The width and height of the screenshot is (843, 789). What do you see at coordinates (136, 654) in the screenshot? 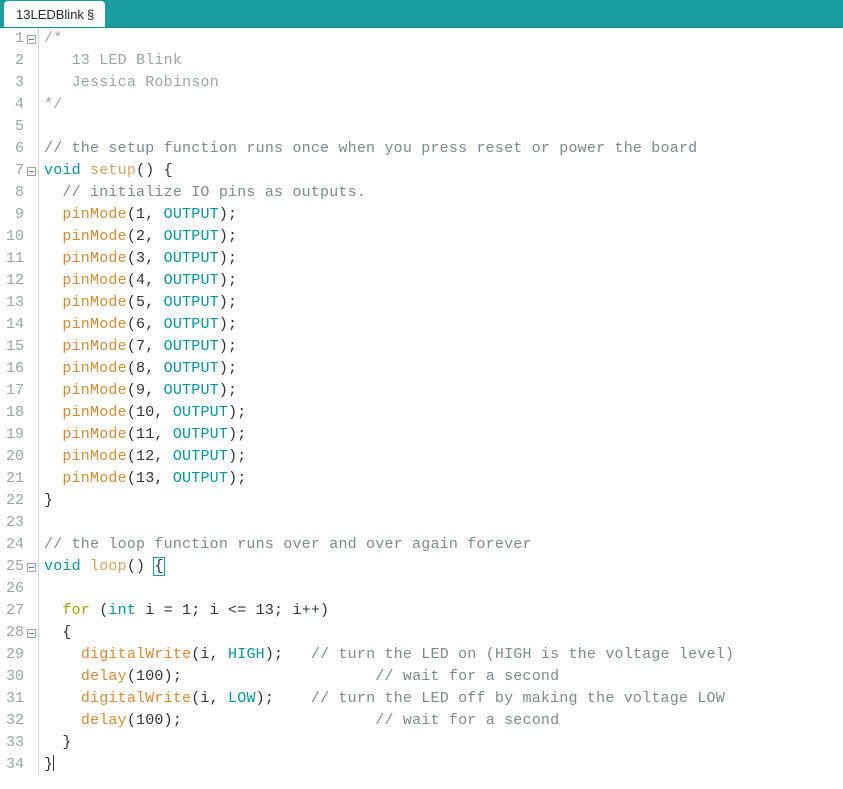
I see `code-token: digitalWrite` at bounding box center [136, 654].